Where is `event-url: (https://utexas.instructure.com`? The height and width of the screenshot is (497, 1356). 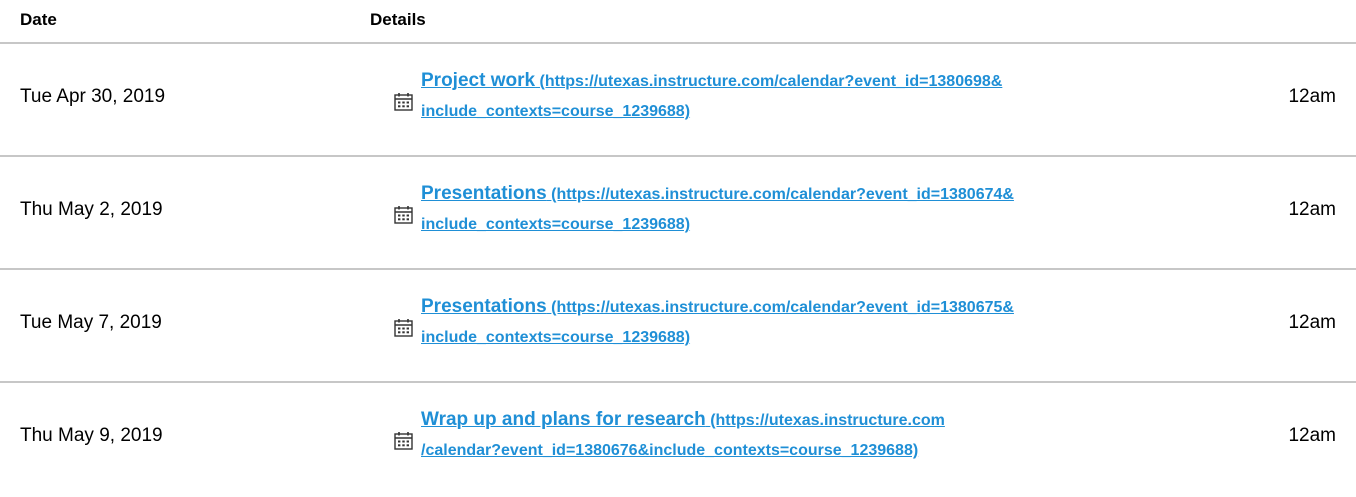 event-url: (https://utexas.instructure.com is located at coordinates (827, 420).